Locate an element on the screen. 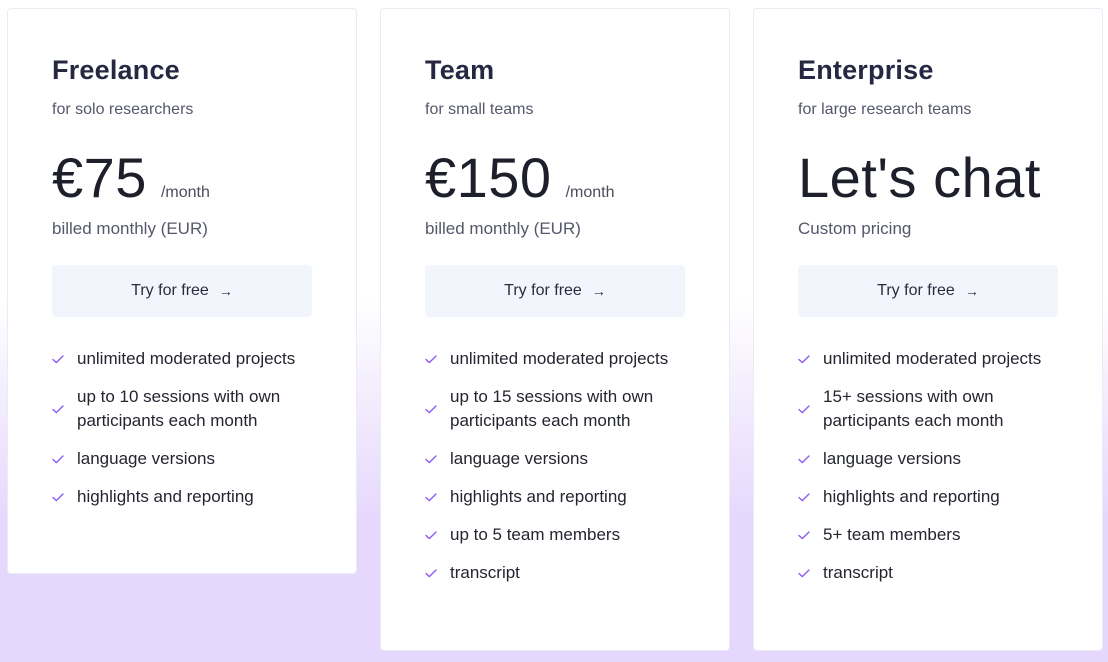 This screenshot has height=662, width=1108. plan-name: Enterprise is located at coordinates (866, 70).